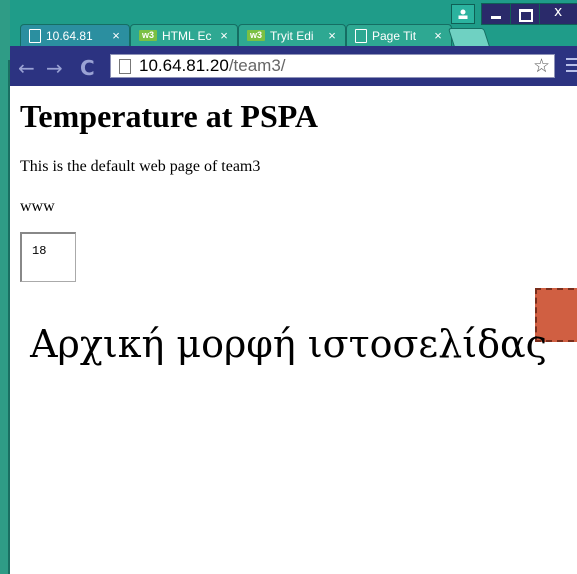 The width and height of the screenshot is (577, 574). I want to click on user-profile-button, so click(463, 14).